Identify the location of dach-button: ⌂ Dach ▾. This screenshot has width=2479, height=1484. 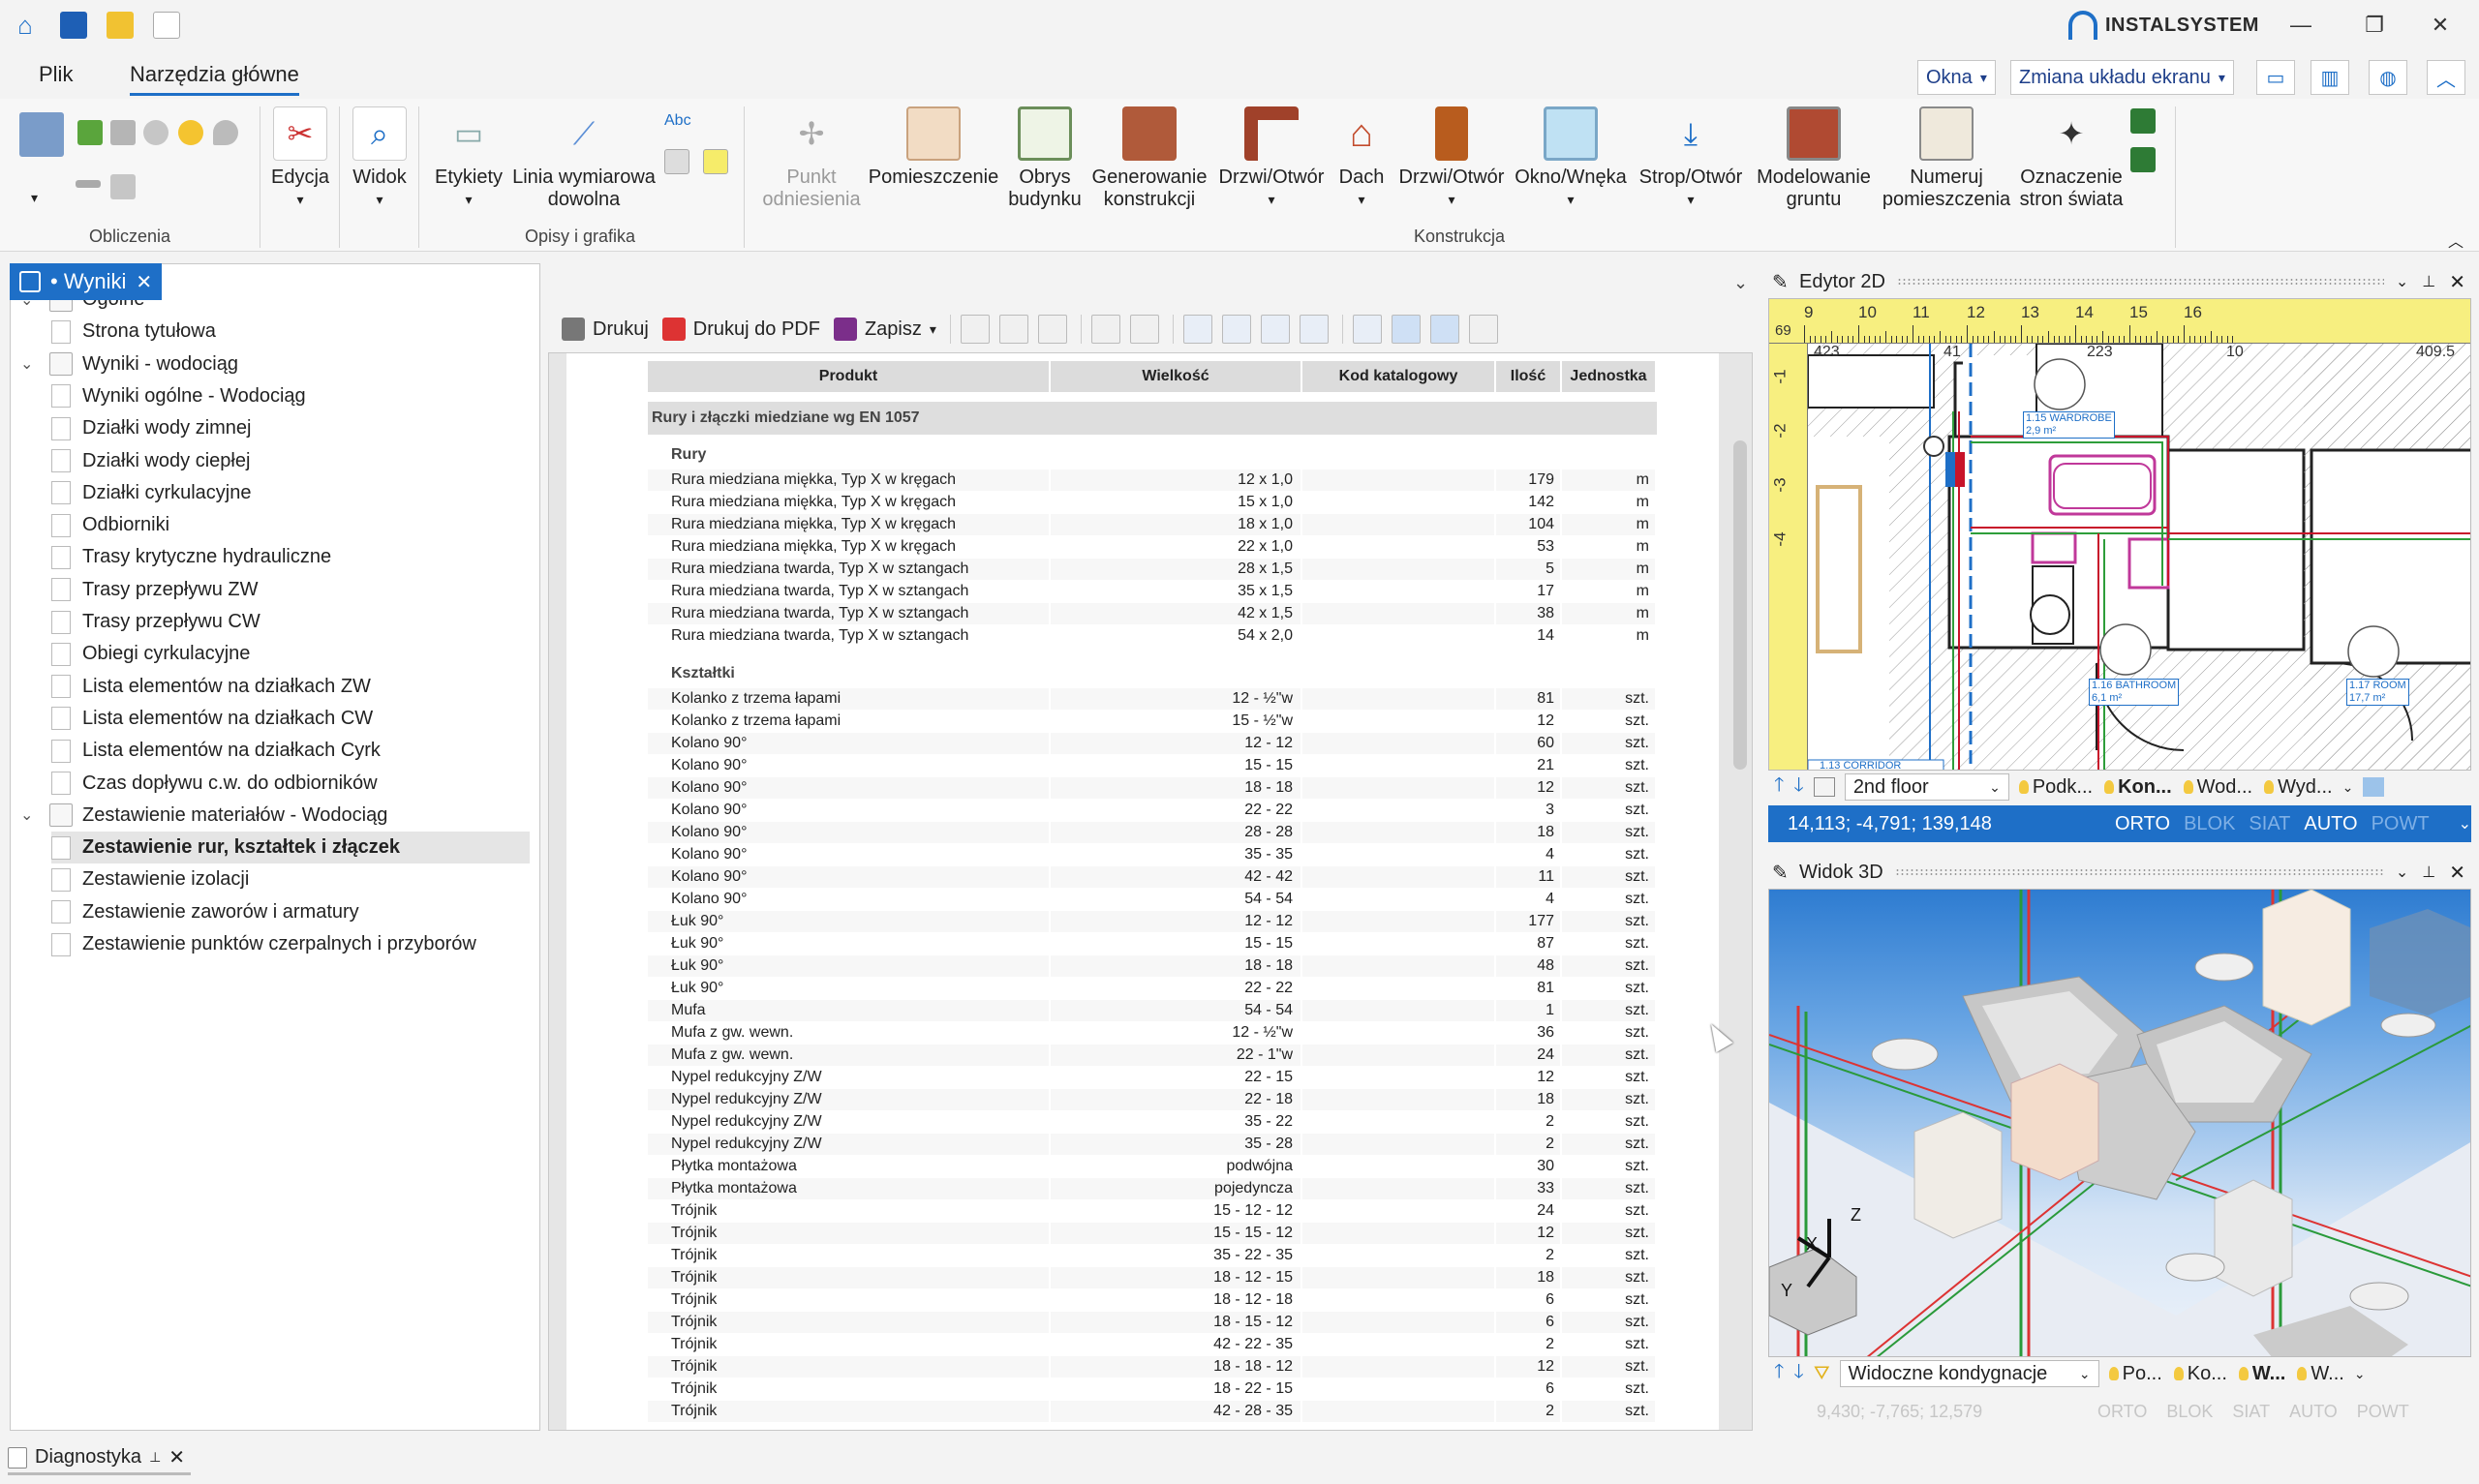
(1362, 158).